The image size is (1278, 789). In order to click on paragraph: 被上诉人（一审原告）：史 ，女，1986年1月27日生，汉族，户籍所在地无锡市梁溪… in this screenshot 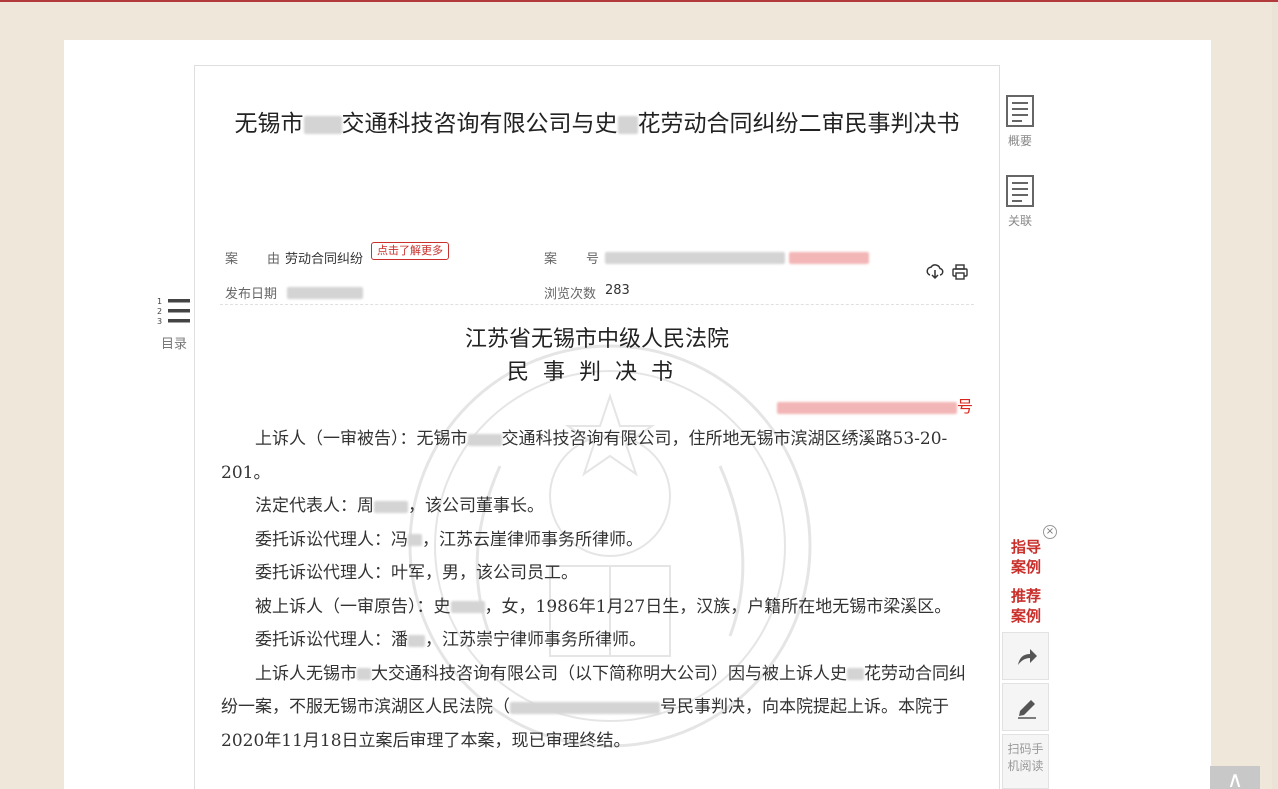, I will do `click(603, 606)`.